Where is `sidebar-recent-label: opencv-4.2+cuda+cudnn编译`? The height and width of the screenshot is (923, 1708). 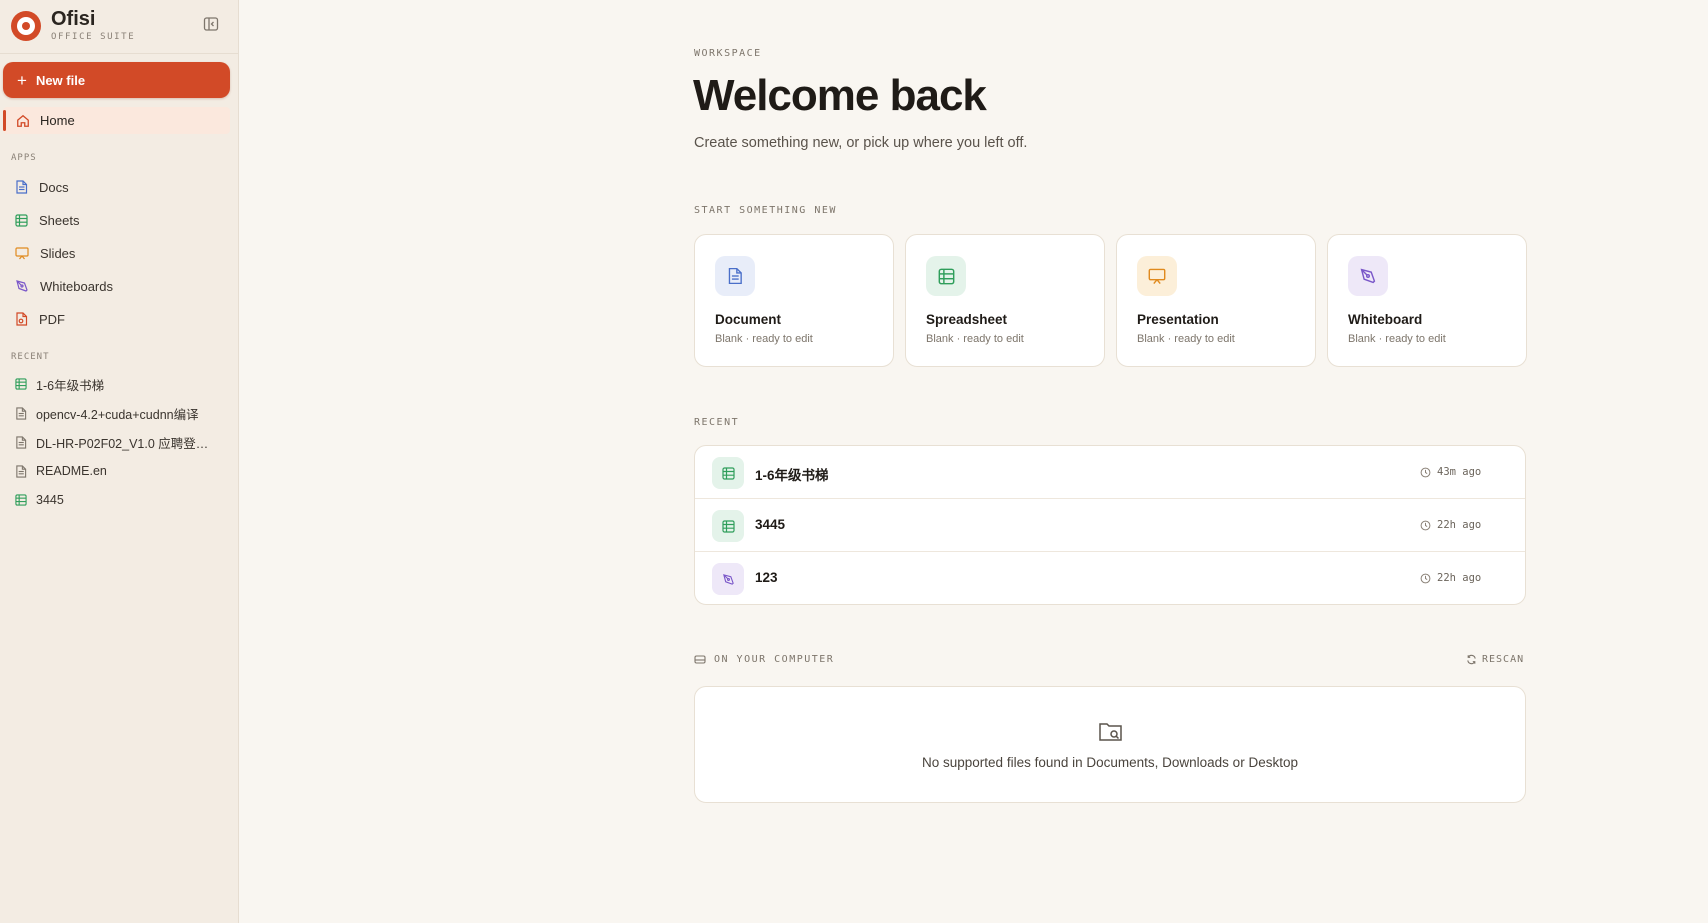 sidebar-recent-label: opencv-4.2+cuda+cudnn编译 is located at coordinates (117, 414).